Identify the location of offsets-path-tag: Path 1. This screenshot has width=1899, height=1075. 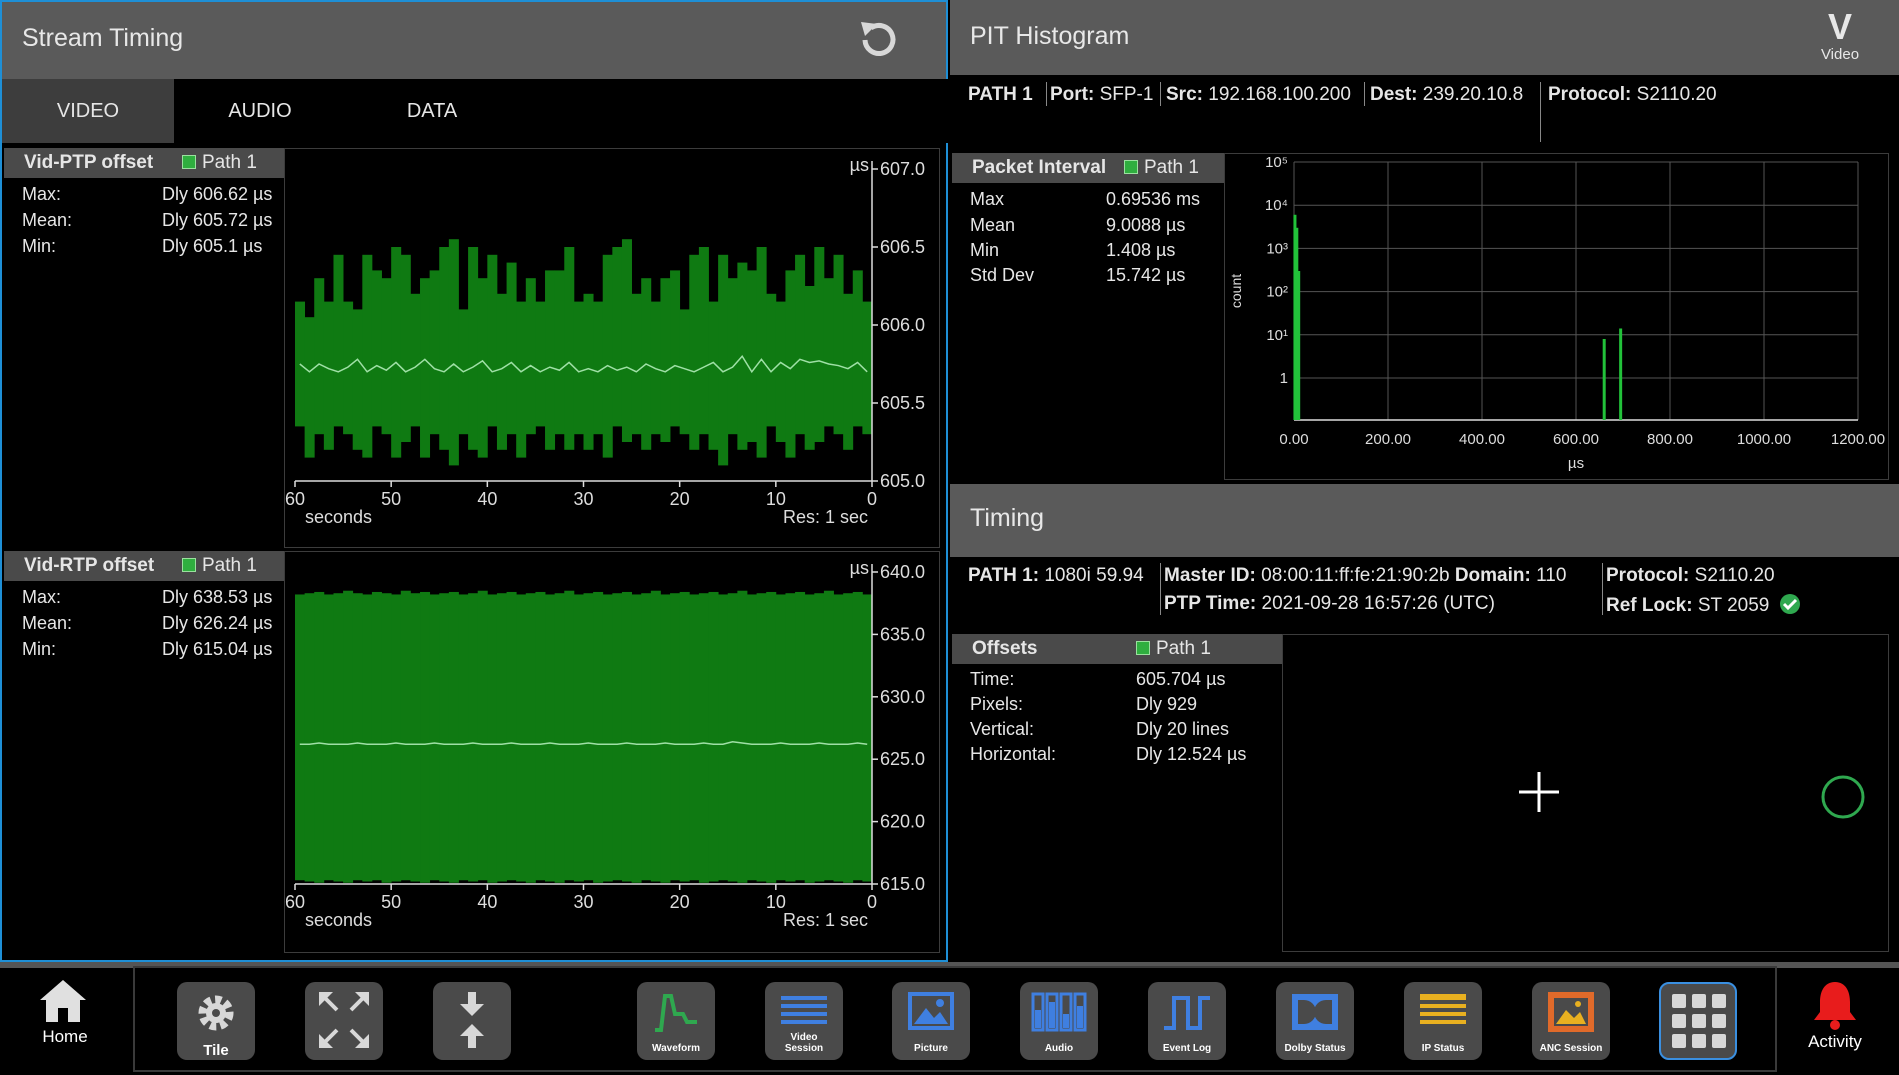
(1173, 649).